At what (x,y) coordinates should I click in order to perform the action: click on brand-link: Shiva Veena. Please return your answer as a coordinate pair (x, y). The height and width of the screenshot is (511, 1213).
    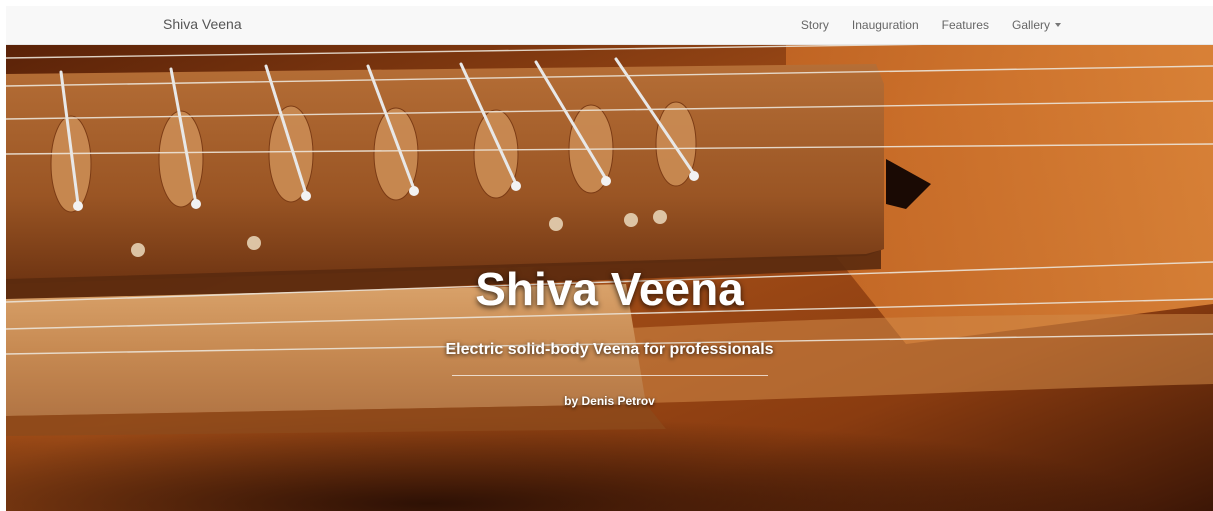
    Looking at the image, I should click on (202, 24).